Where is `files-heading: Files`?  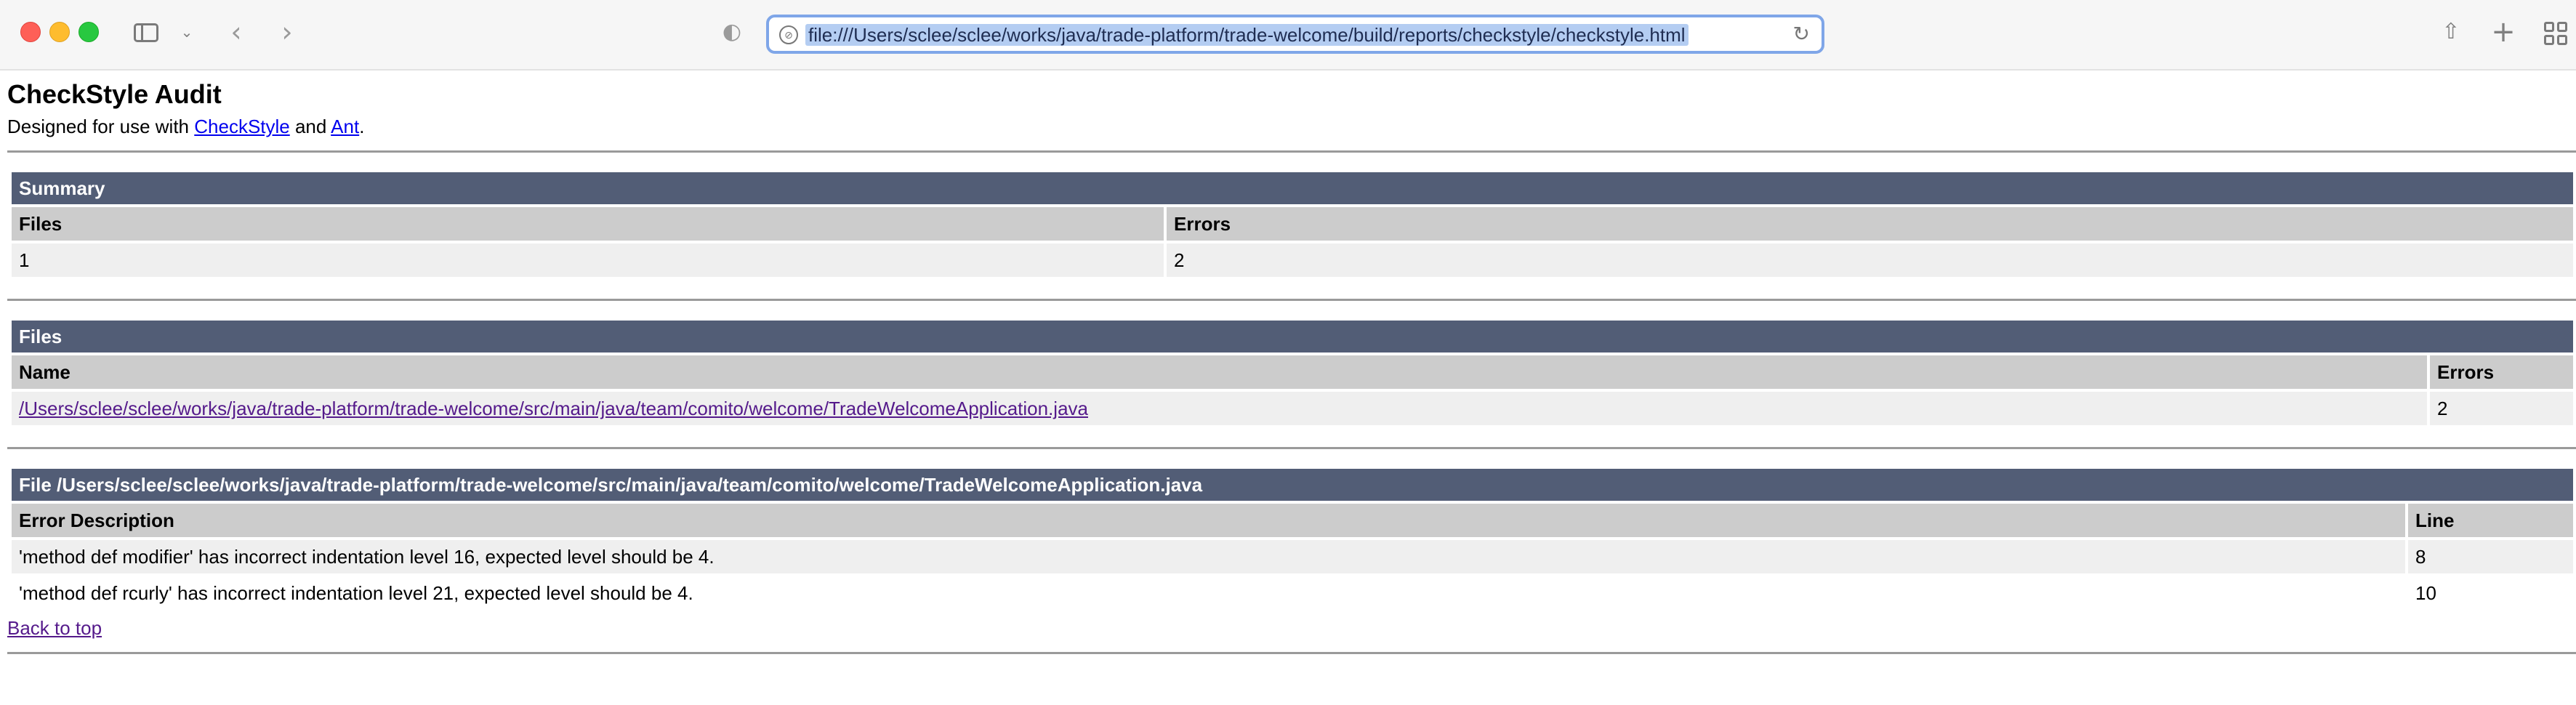
files-heading: Files is located at coordinates (1292, 336).